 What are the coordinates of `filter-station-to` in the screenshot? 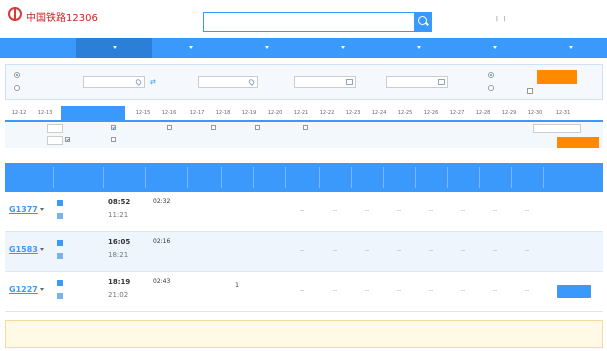 It's located at (114, 140).